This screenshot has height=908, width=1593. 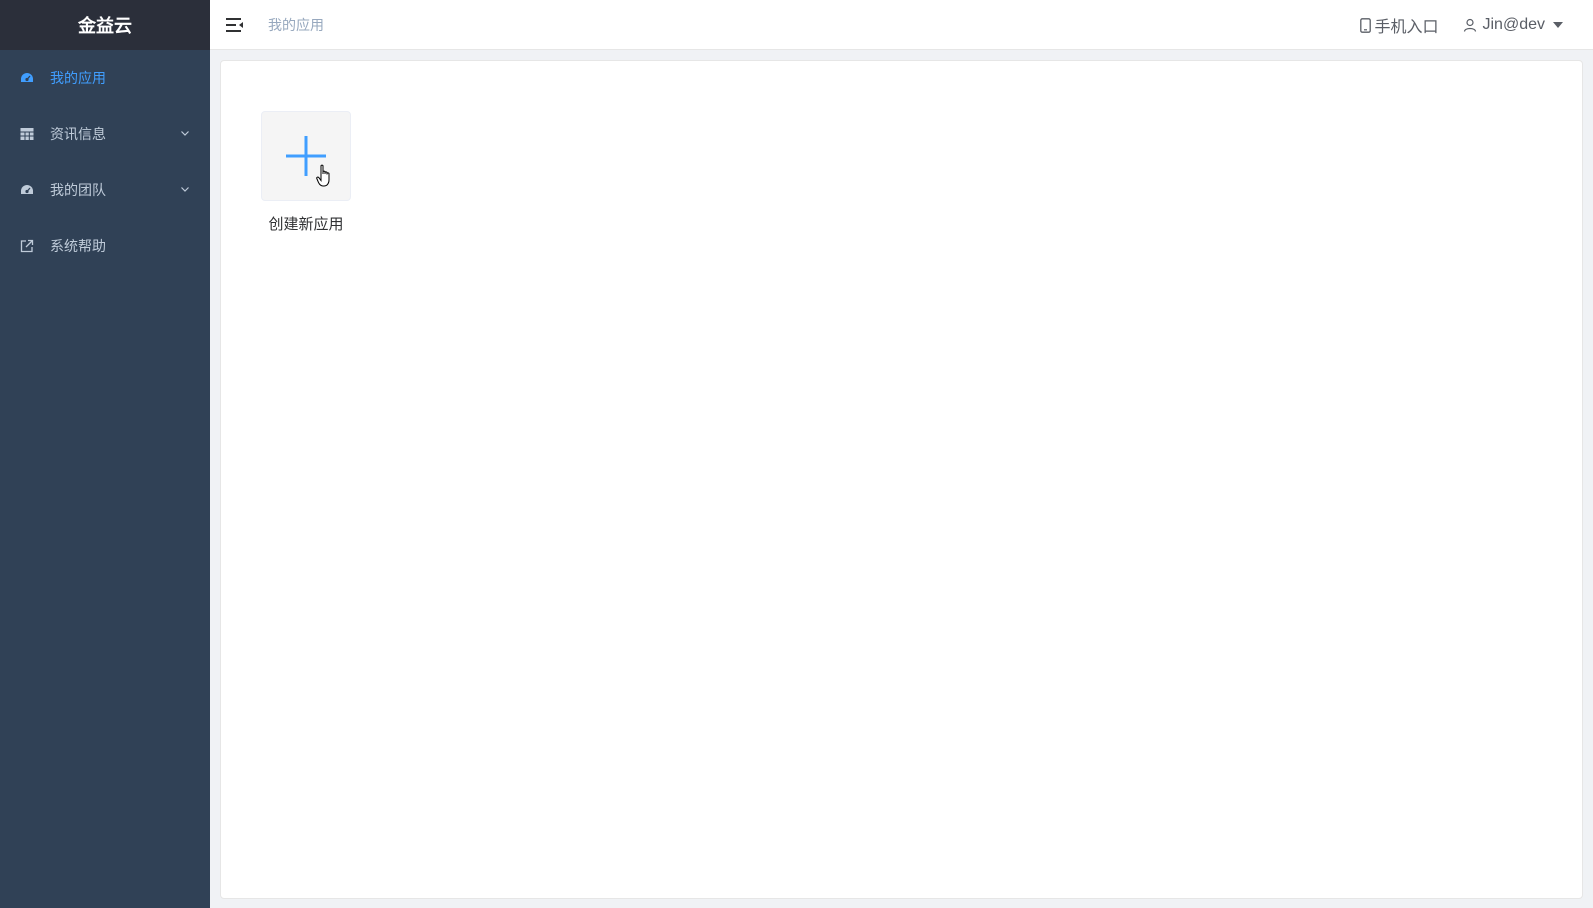 What do you see at coordinates (105, 25) in the screenshot?
I see `app-logo-title: 金益云` at bounding box center [105, 25].